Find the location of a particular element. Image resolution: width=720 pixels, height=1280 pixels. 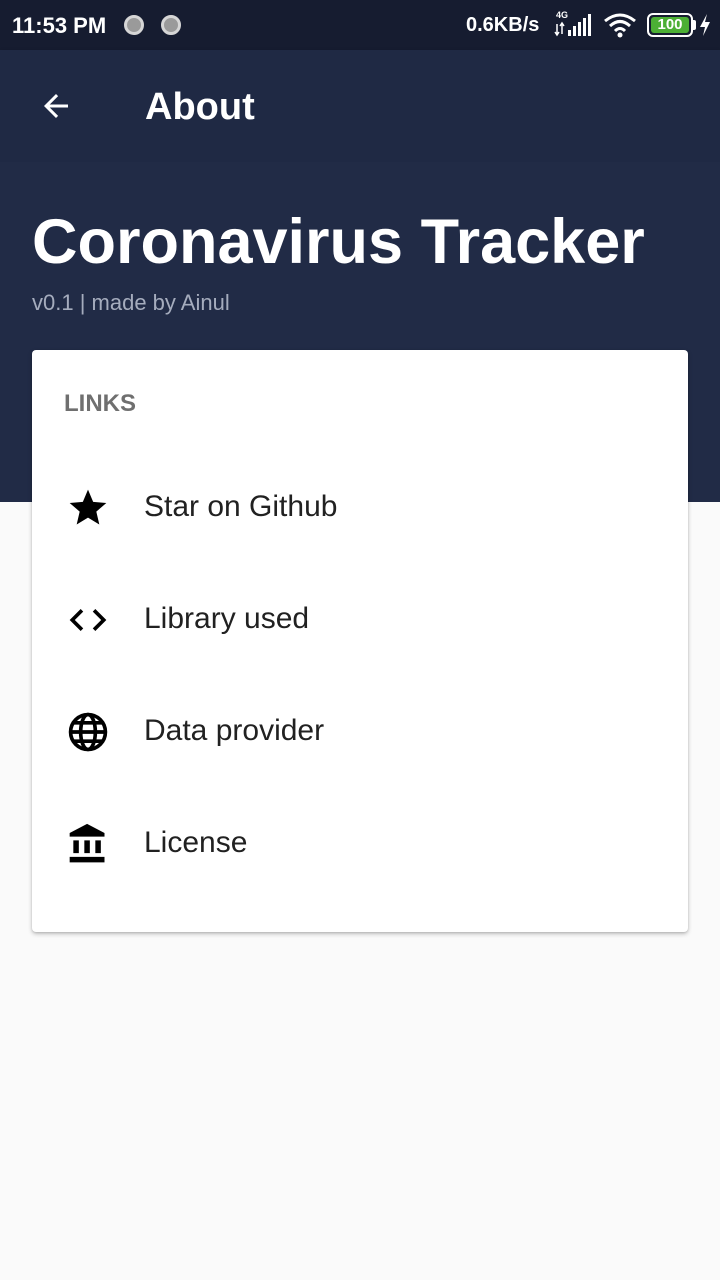

charging-bolt-icon is located at coordinates (705, 25).